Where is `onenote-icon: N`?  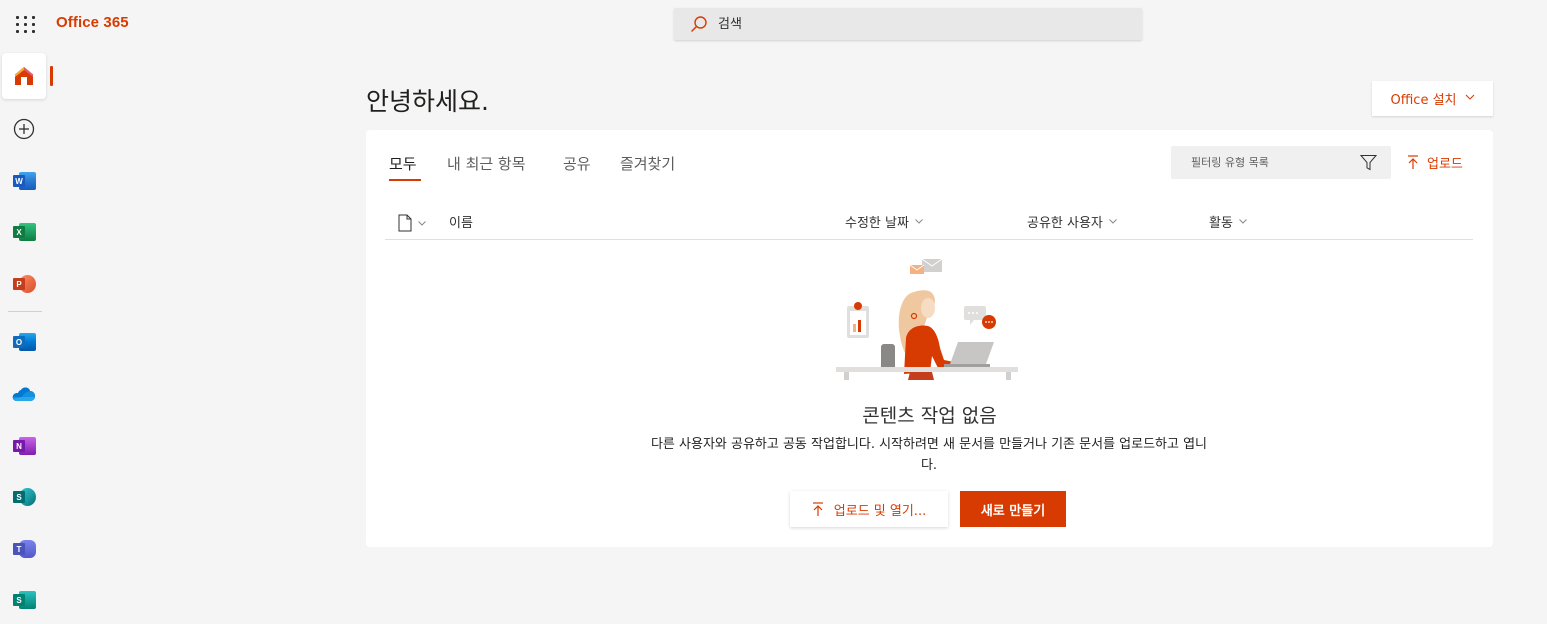 onenote-icon: N is located at coordinates (24, 446).